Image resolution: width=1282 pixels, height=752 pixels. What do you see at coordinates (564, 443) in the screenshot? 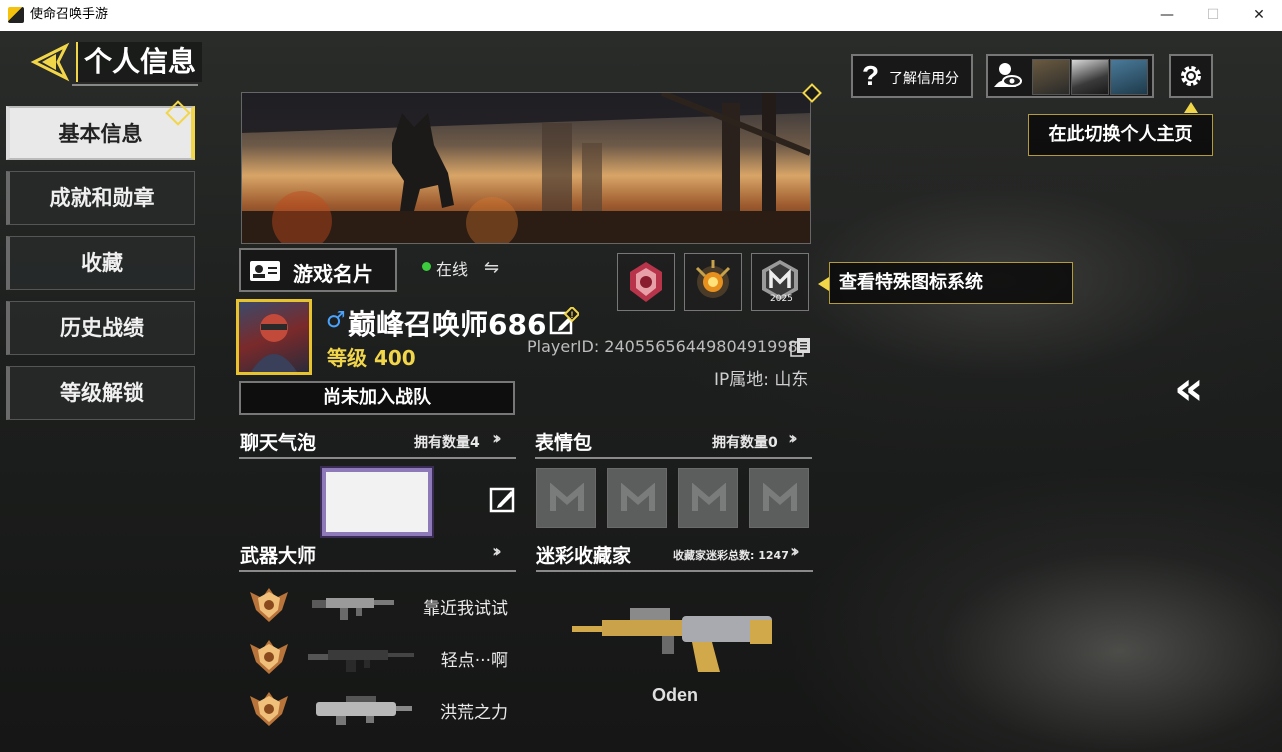
I see `emotes-title: 表情包` at bounding box center [564, 443].